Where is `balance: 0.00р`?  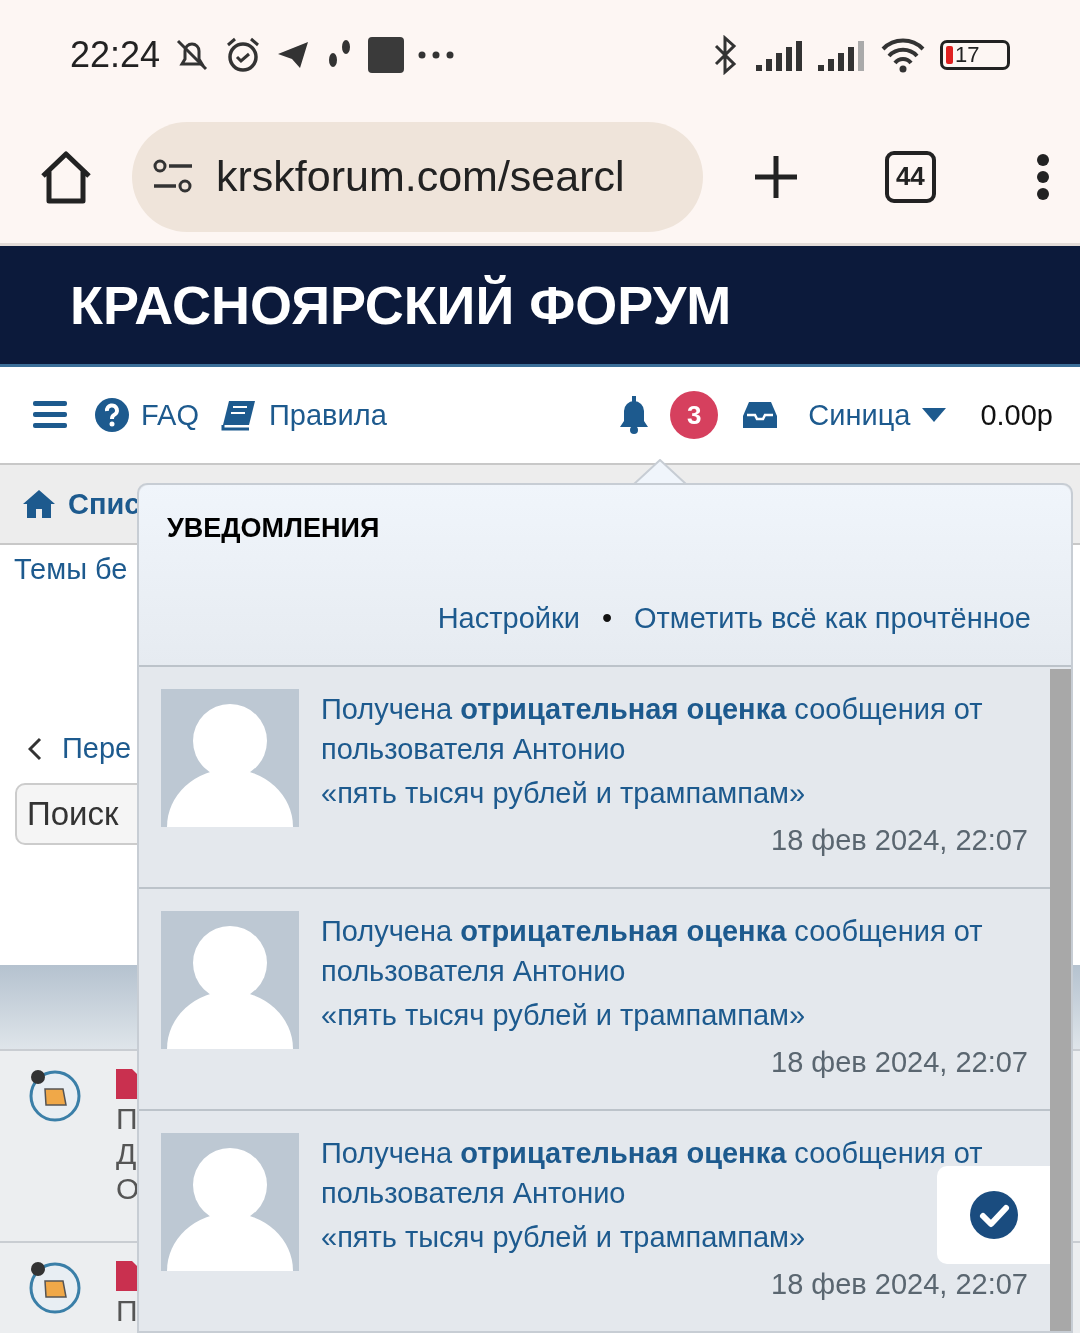 balance: 0.00р is located at coordinates (1016, 415).